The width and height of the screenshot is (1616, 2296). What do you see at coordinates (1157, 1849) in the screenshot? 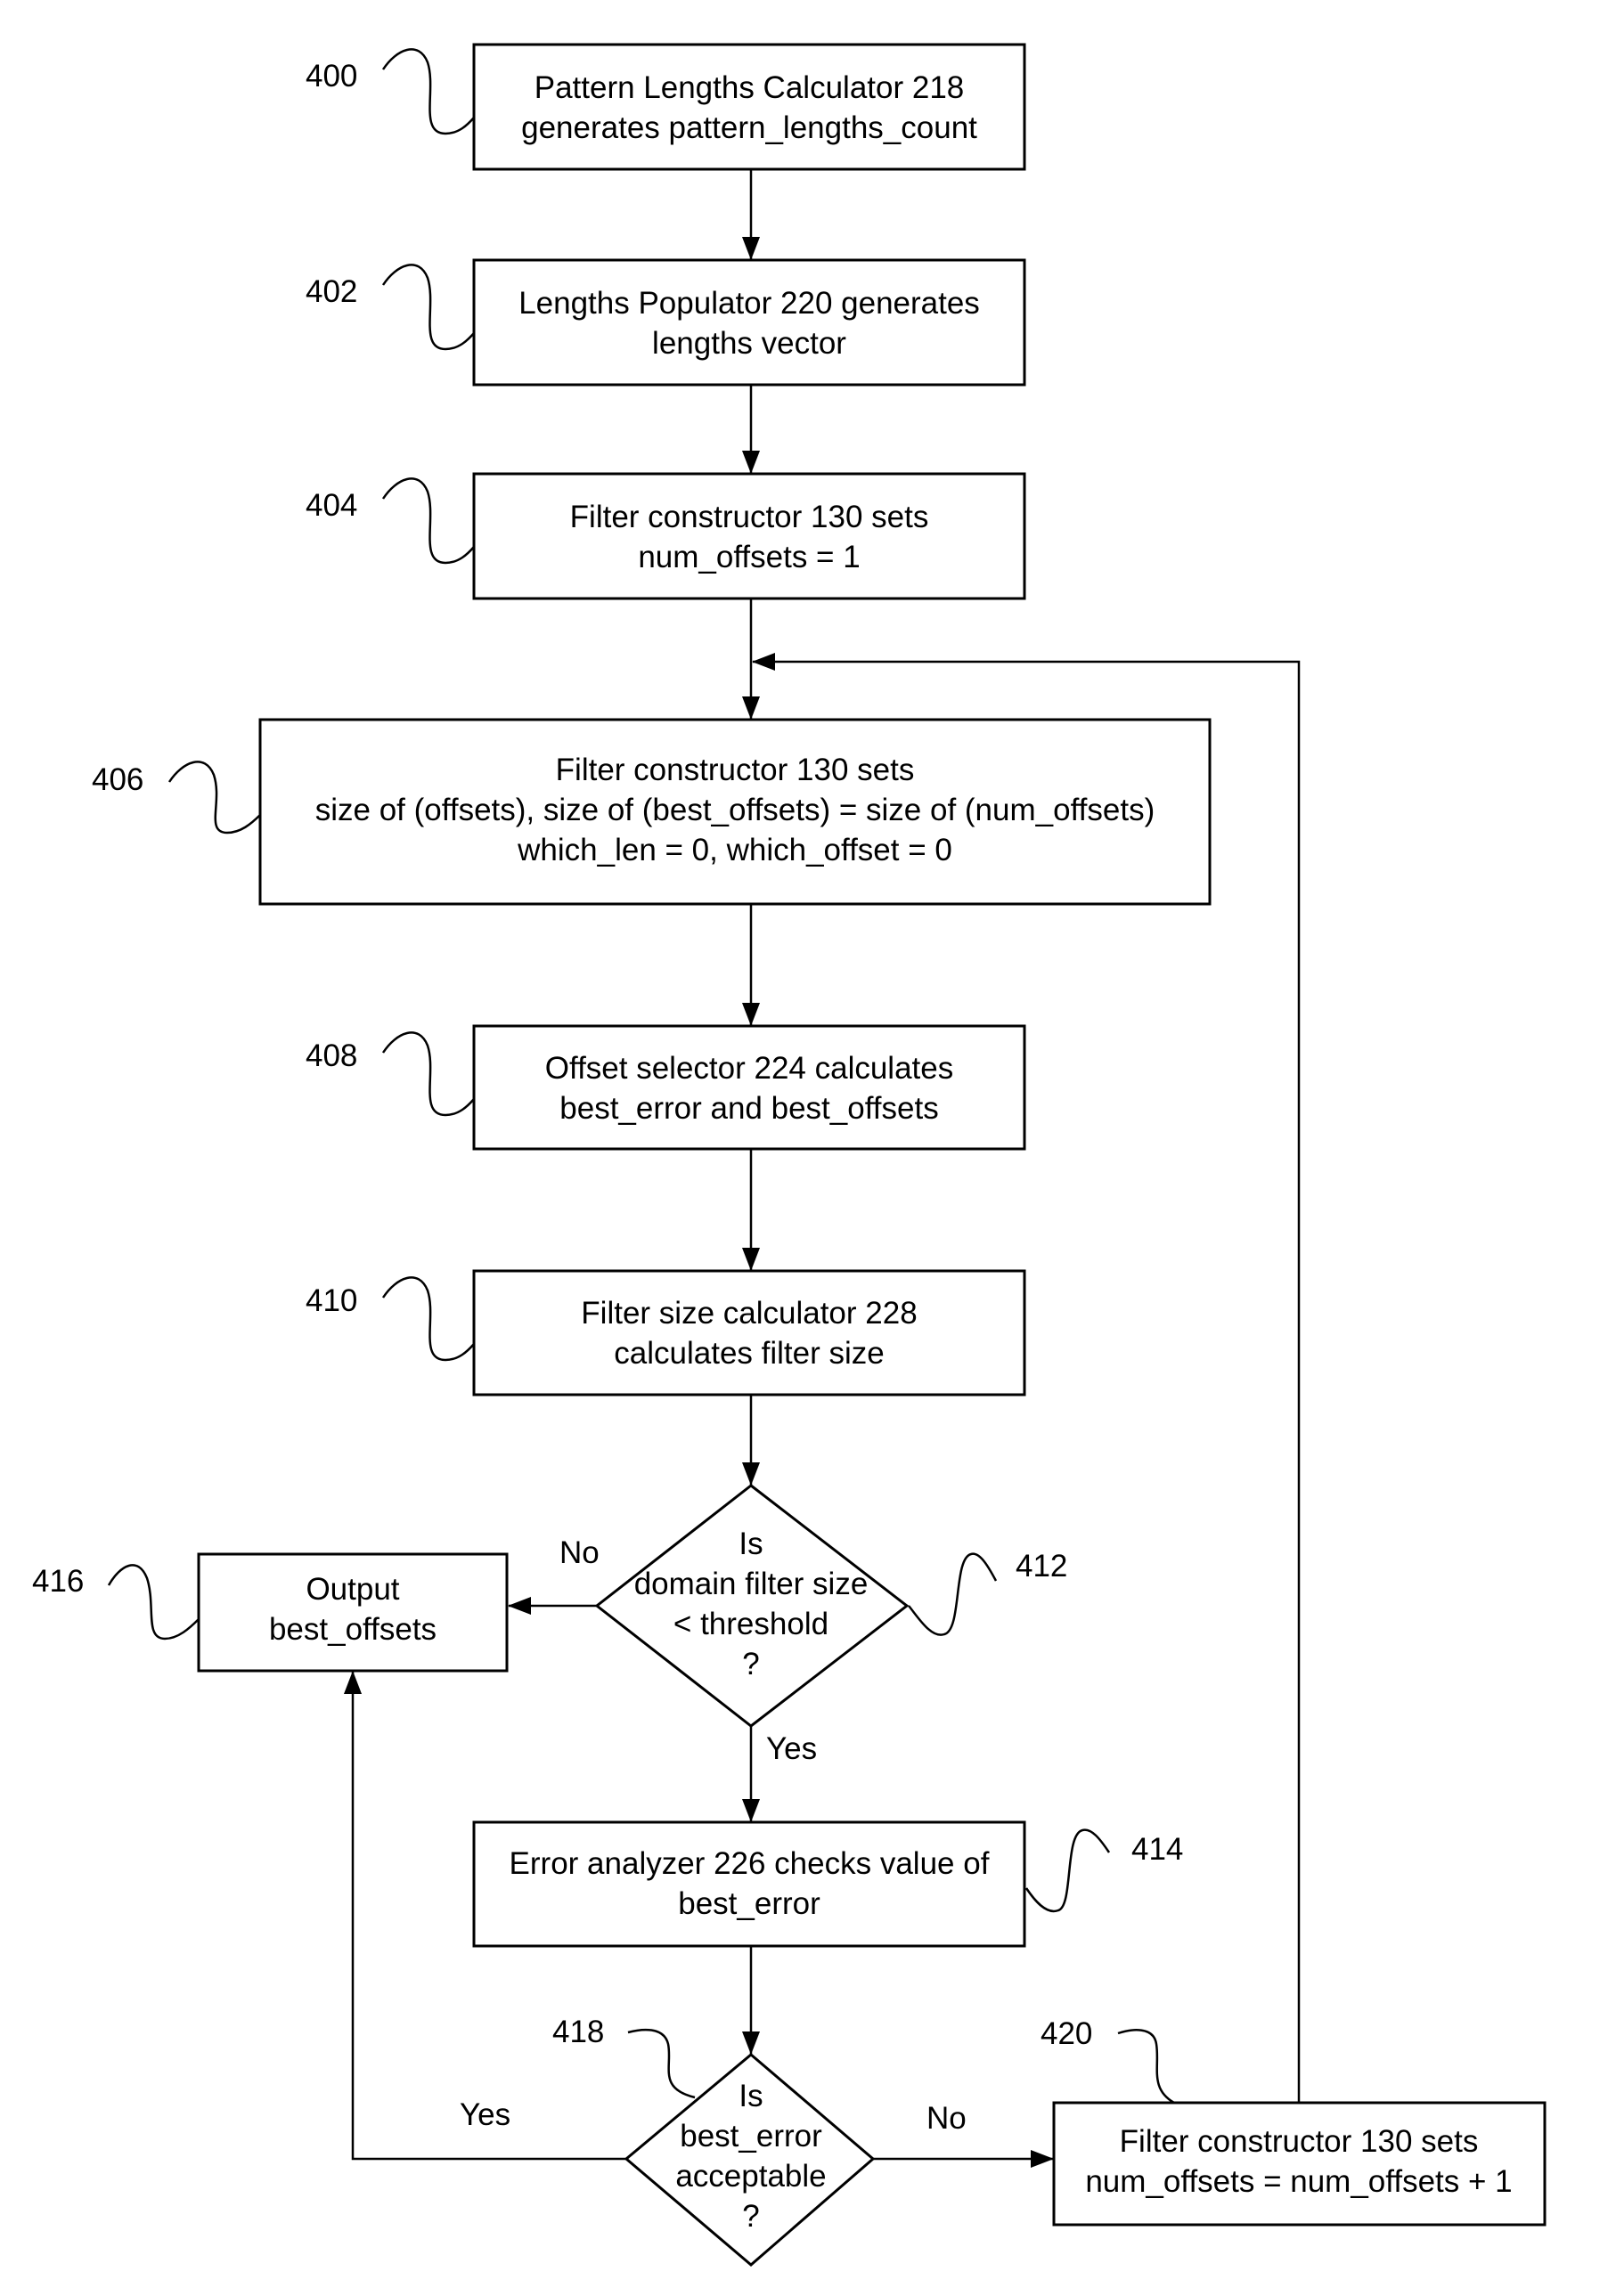
I see `ref-label-414: 414` at bounding box center [1157, 1849].